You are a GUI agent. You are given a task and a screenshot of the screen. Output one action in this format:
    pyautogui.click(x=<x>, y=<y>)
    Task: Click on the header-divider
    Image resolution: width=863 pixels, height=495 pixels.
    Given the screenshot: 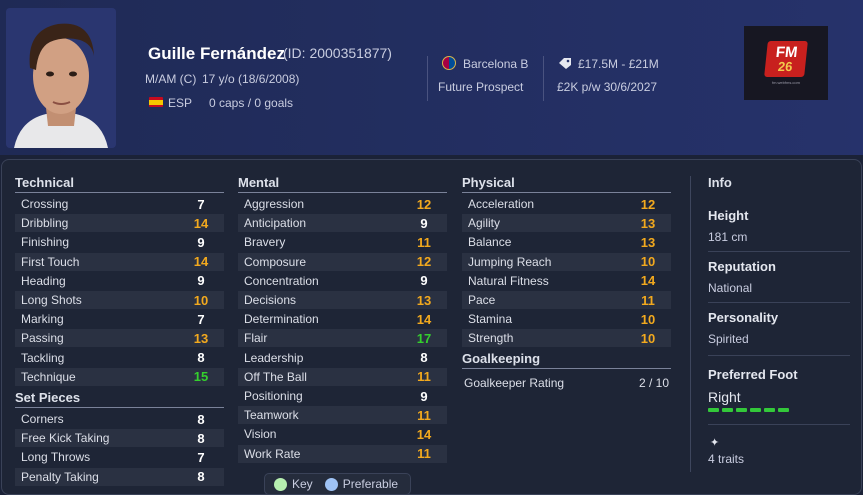 What is the action you would take?
    pyautogui.click(x=543, y=78)
    